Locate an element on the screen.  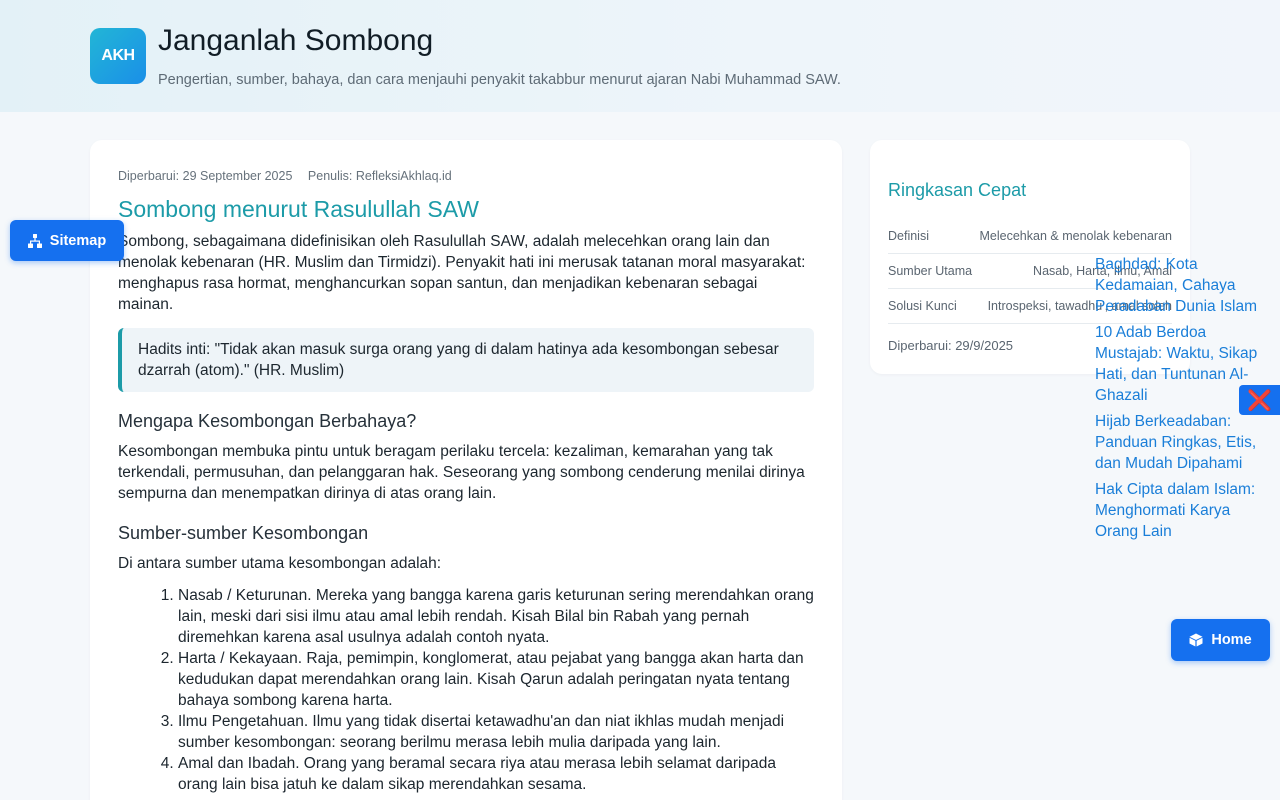
home-icon is located at coordinates (1196, 640).